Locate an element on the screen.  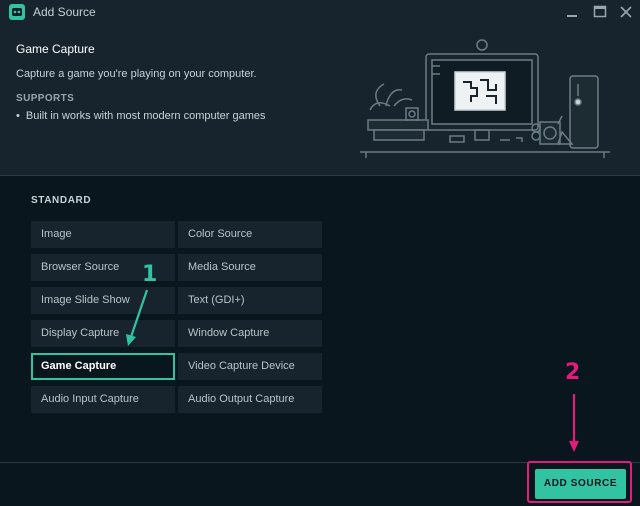
source-tile-text-gdi: Text (GDI+) is located at coordinates (250, 300).